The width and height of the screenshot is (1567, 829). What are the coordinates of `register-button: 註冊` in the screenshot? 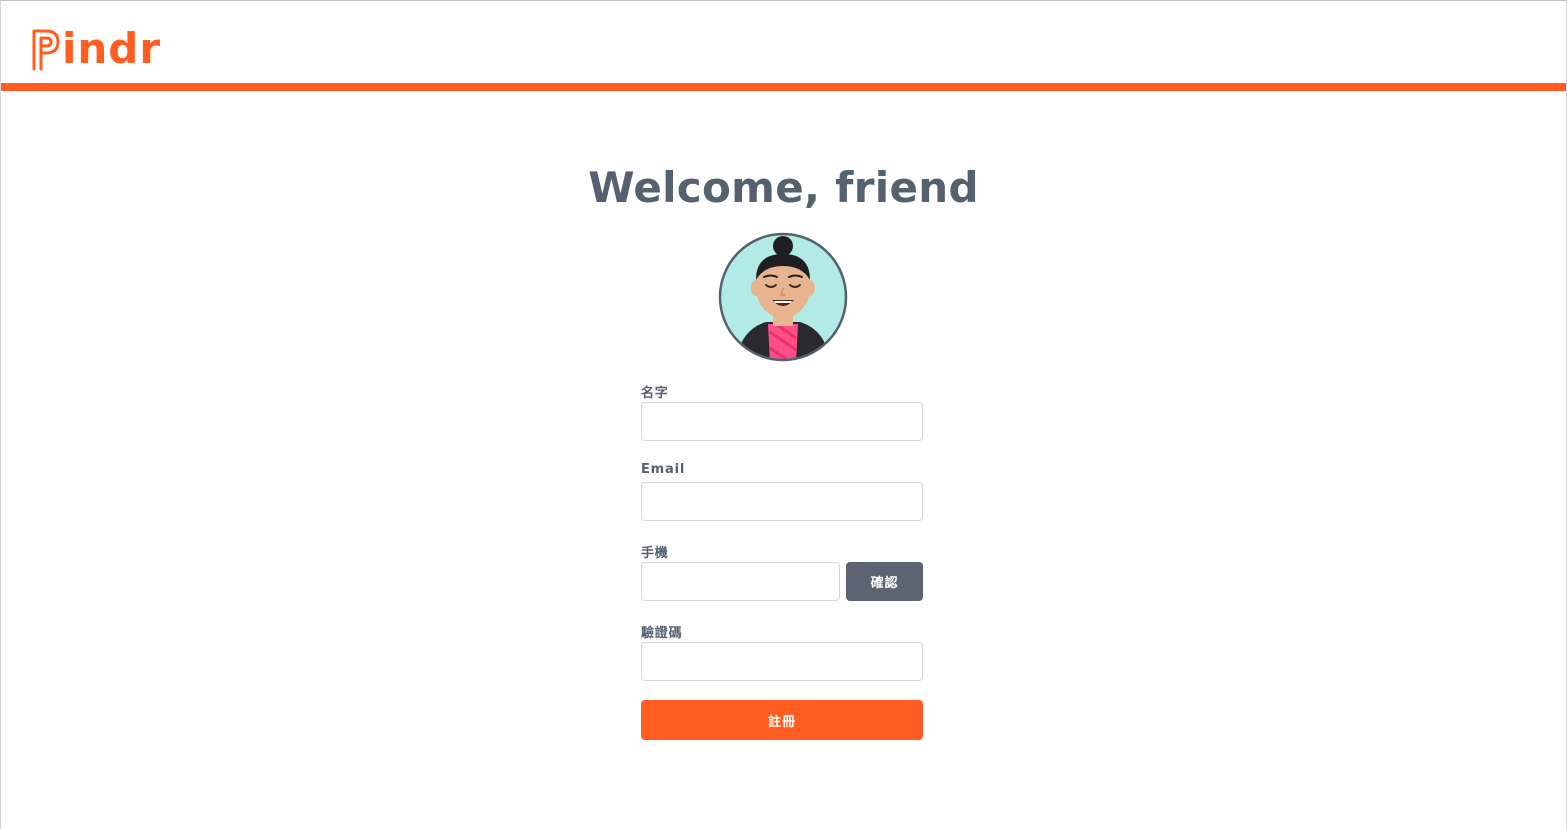 It's located at (782, 720).